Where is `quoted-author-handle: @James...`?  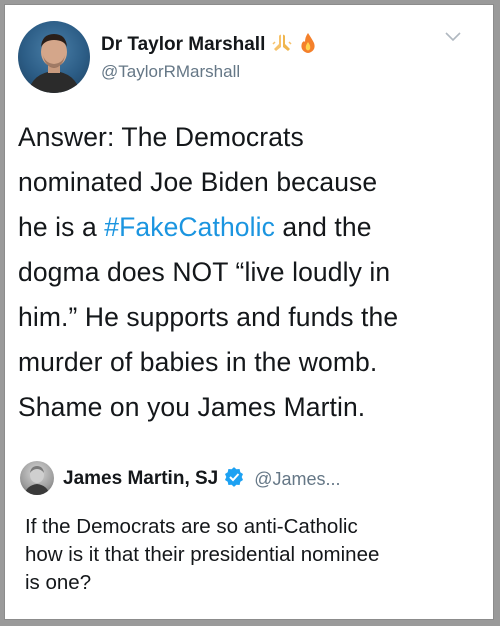
quoted-author-handle: @James... is located at coordinates (297, 479).